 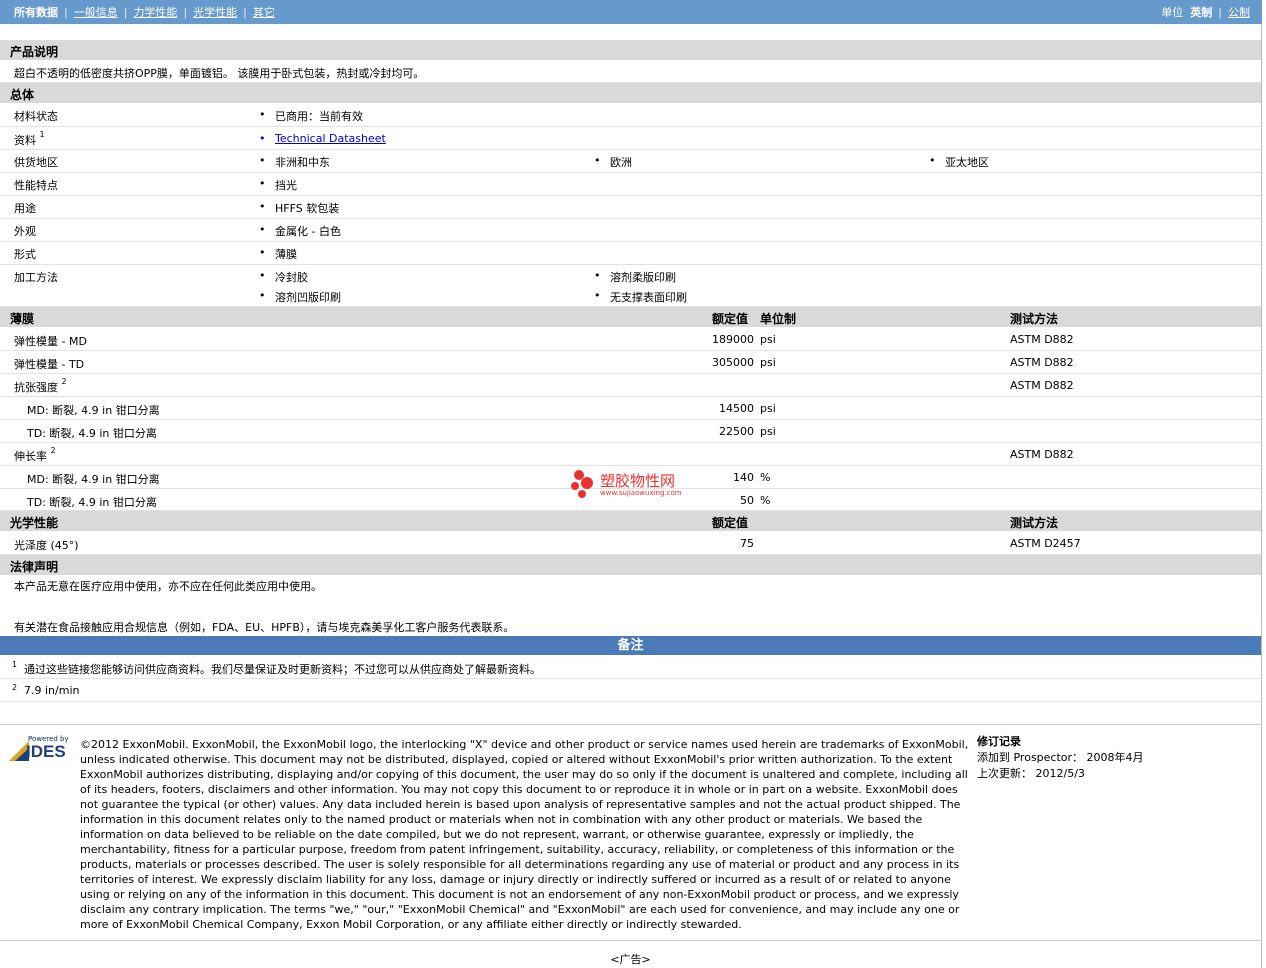 What do you see at coordinates (15, 664) in the screenshot?
I see `note-number: 1` at bounding box center [15, 664].